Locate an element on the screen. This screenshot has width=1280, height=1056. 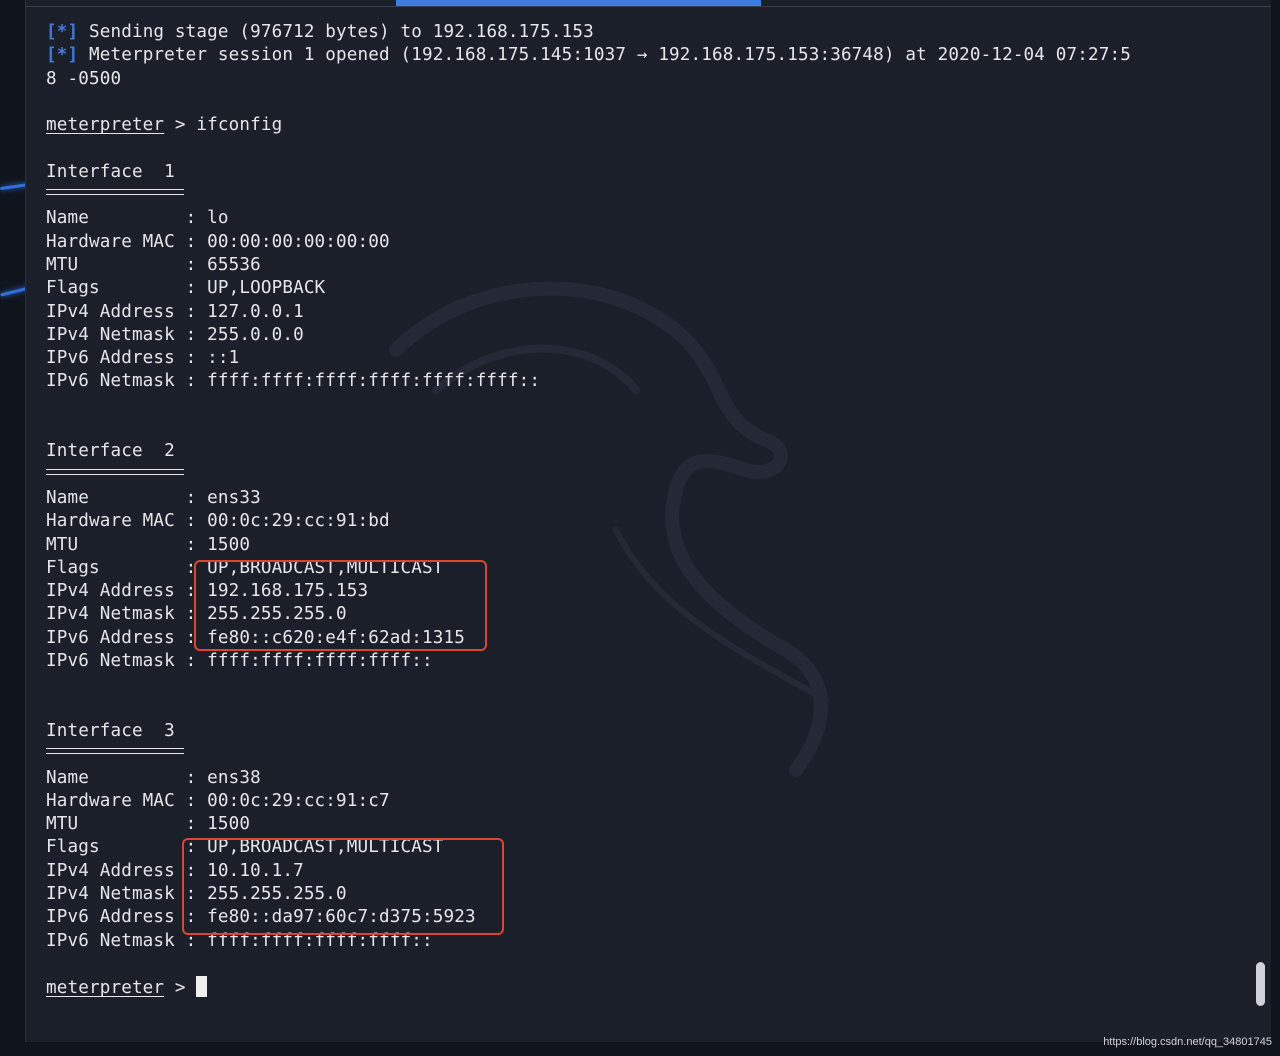
line-text: Hardware MAC : 00:00:00:00:00:00 is located at coordinates (218, 241).